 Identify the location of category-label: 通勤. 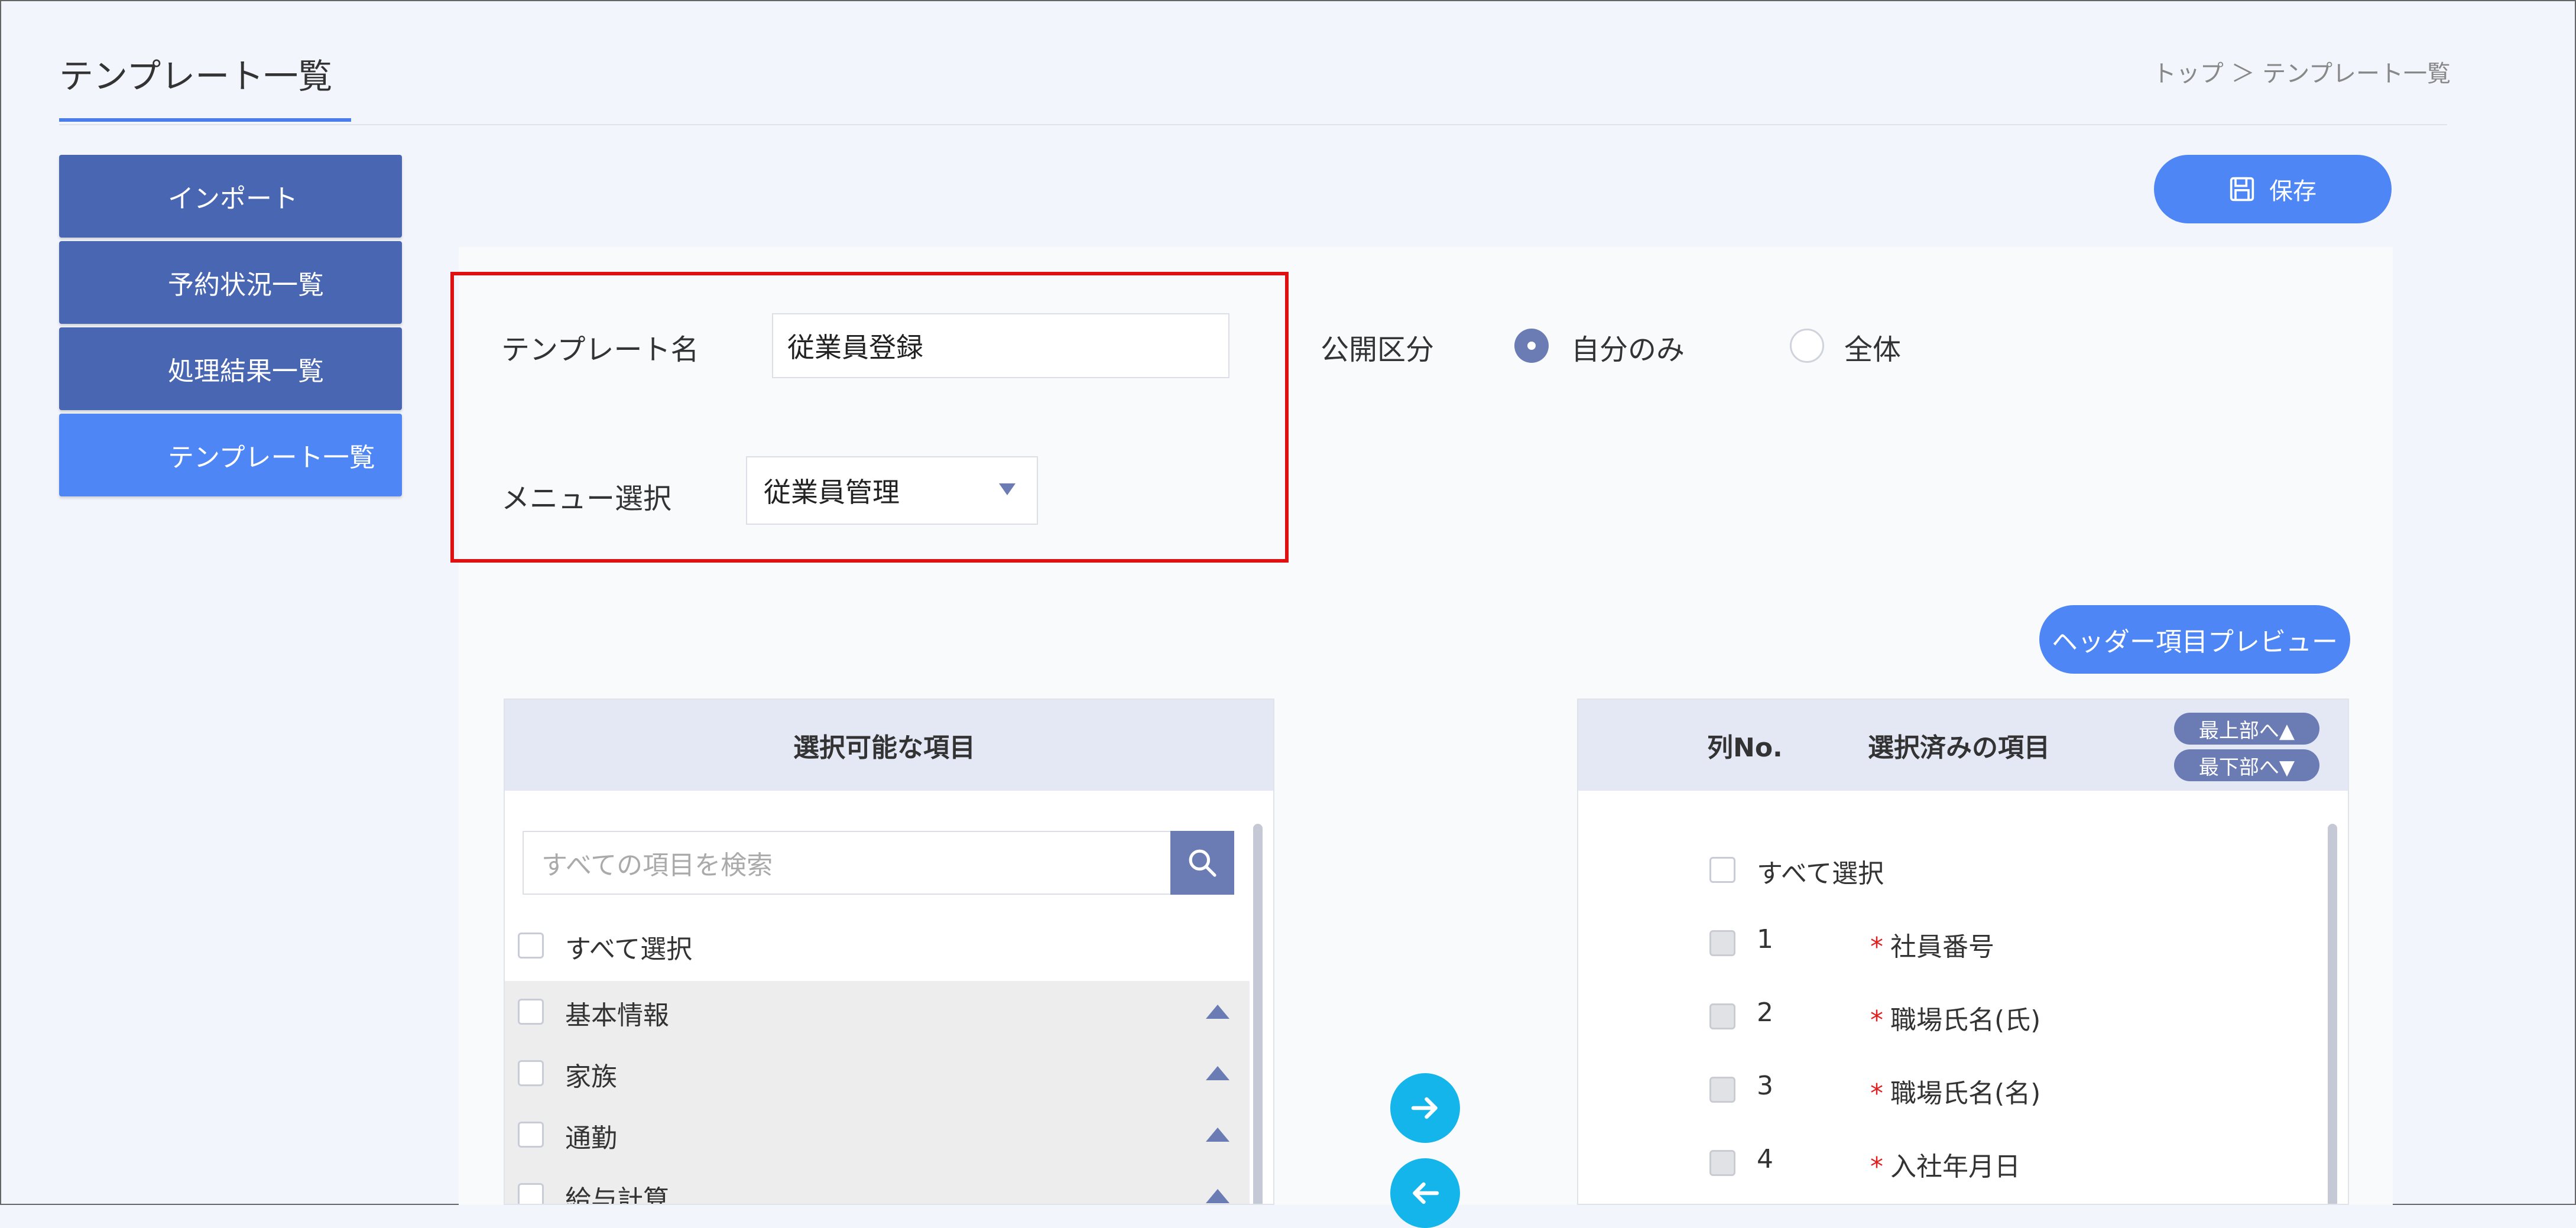
(591, 1139).